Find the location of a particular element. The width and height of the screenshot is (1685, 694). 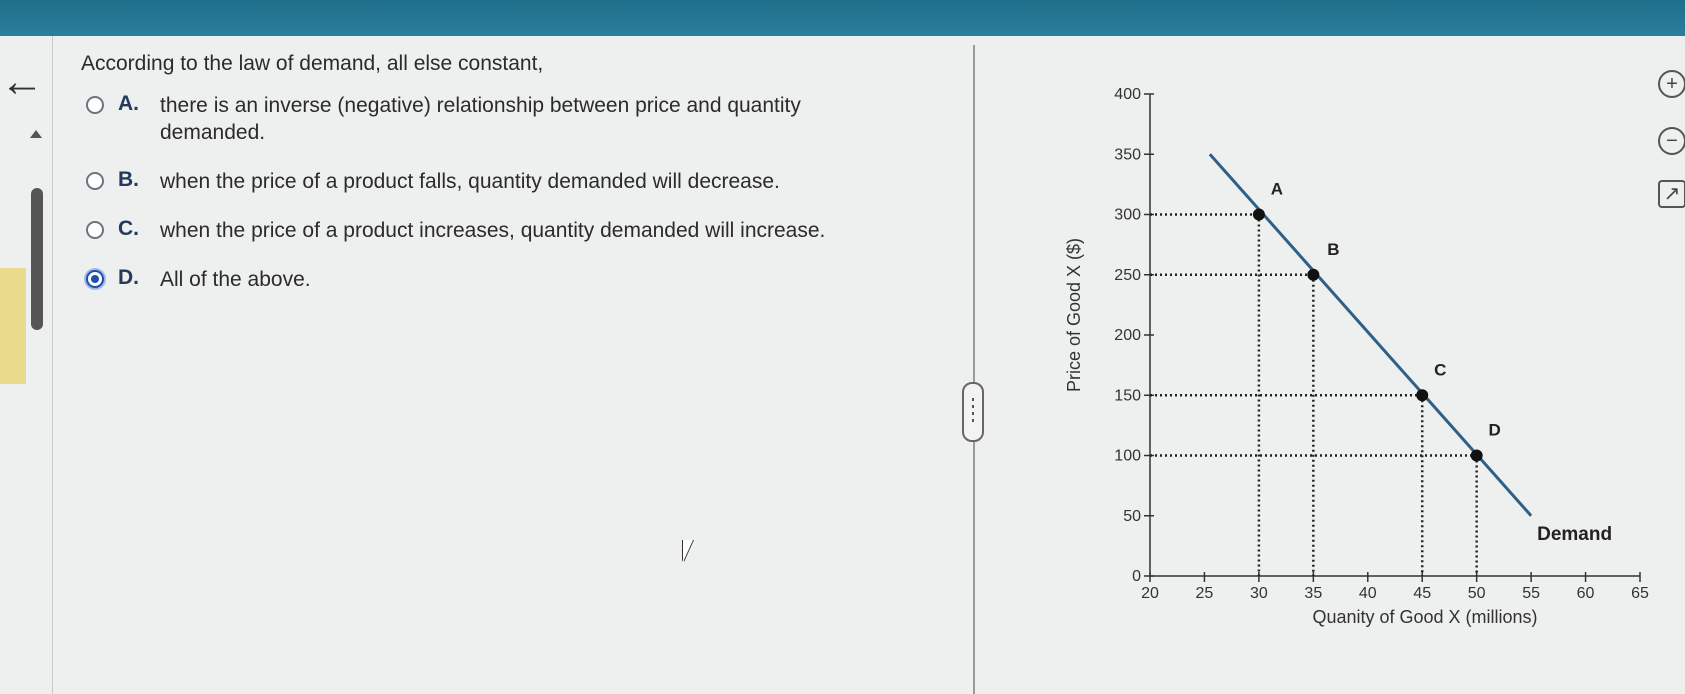

option-d: D. All of the above. is located at coordinates (511, 279).